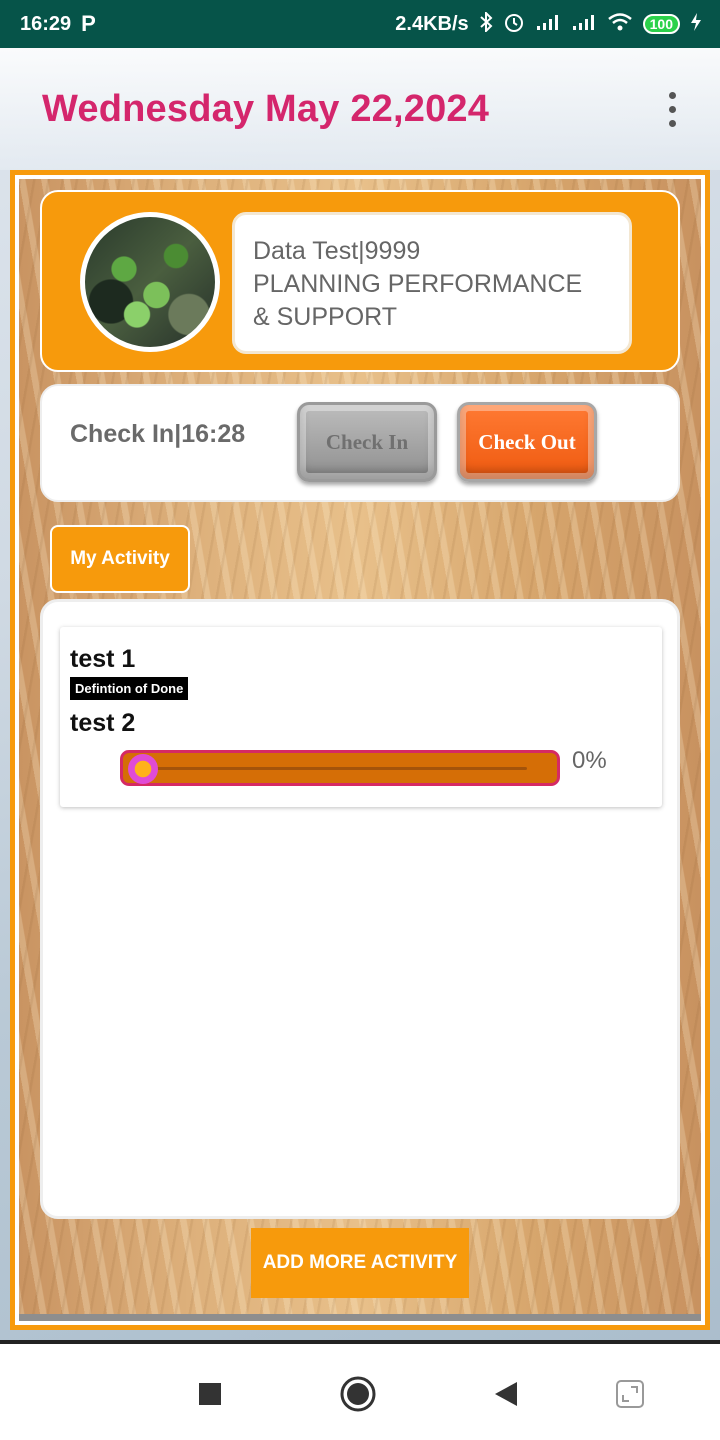 The image size is (720, 1440). I want to click on wifi-icon, so click(620, 24).